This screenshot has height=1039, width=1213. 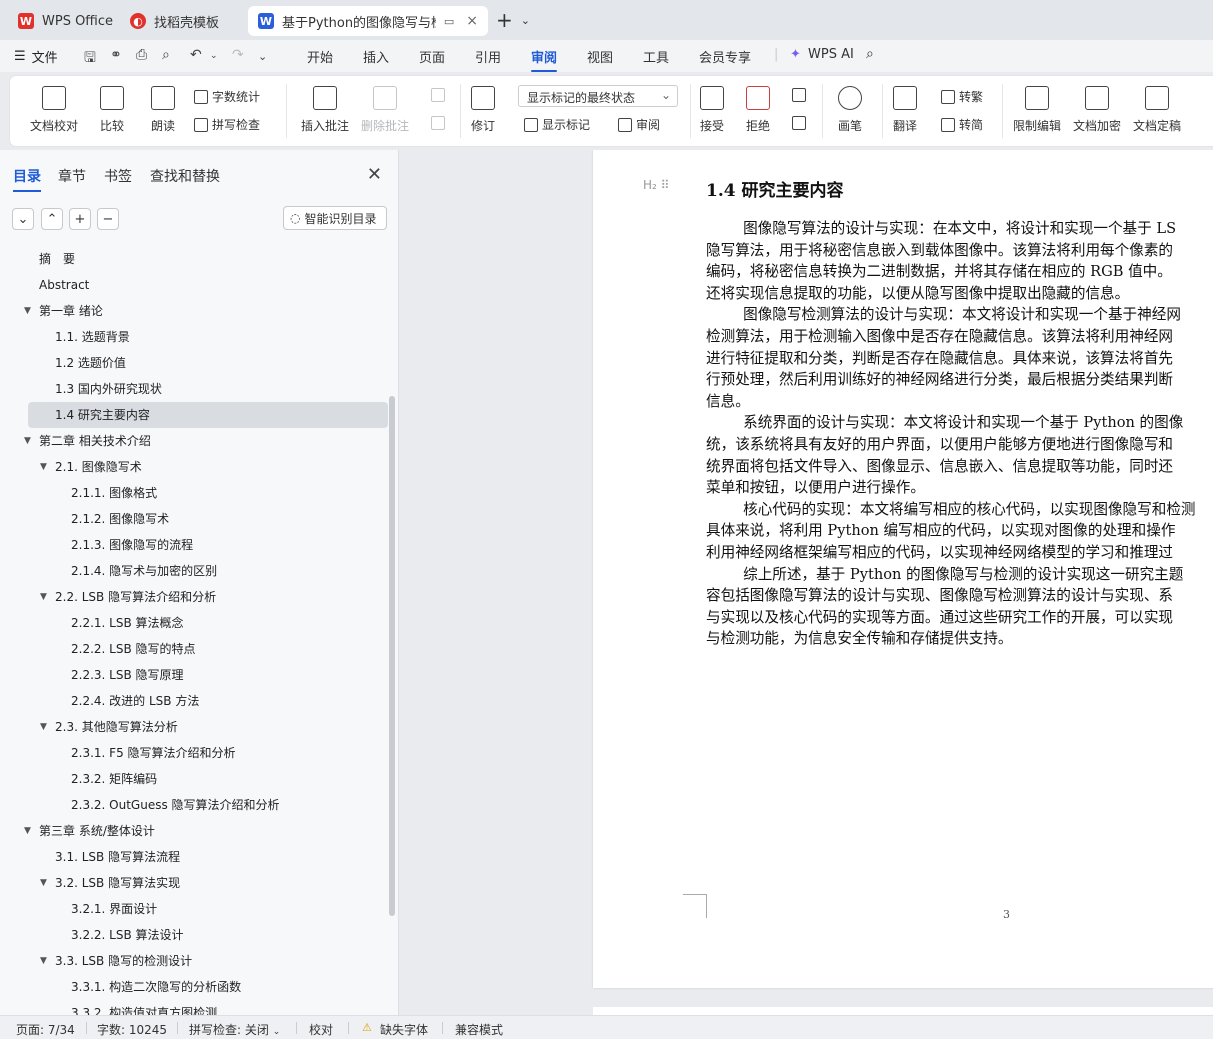 I want to click on tab-docer-templates: ◐ 找稻壳模板, so click(x=182, y=21).